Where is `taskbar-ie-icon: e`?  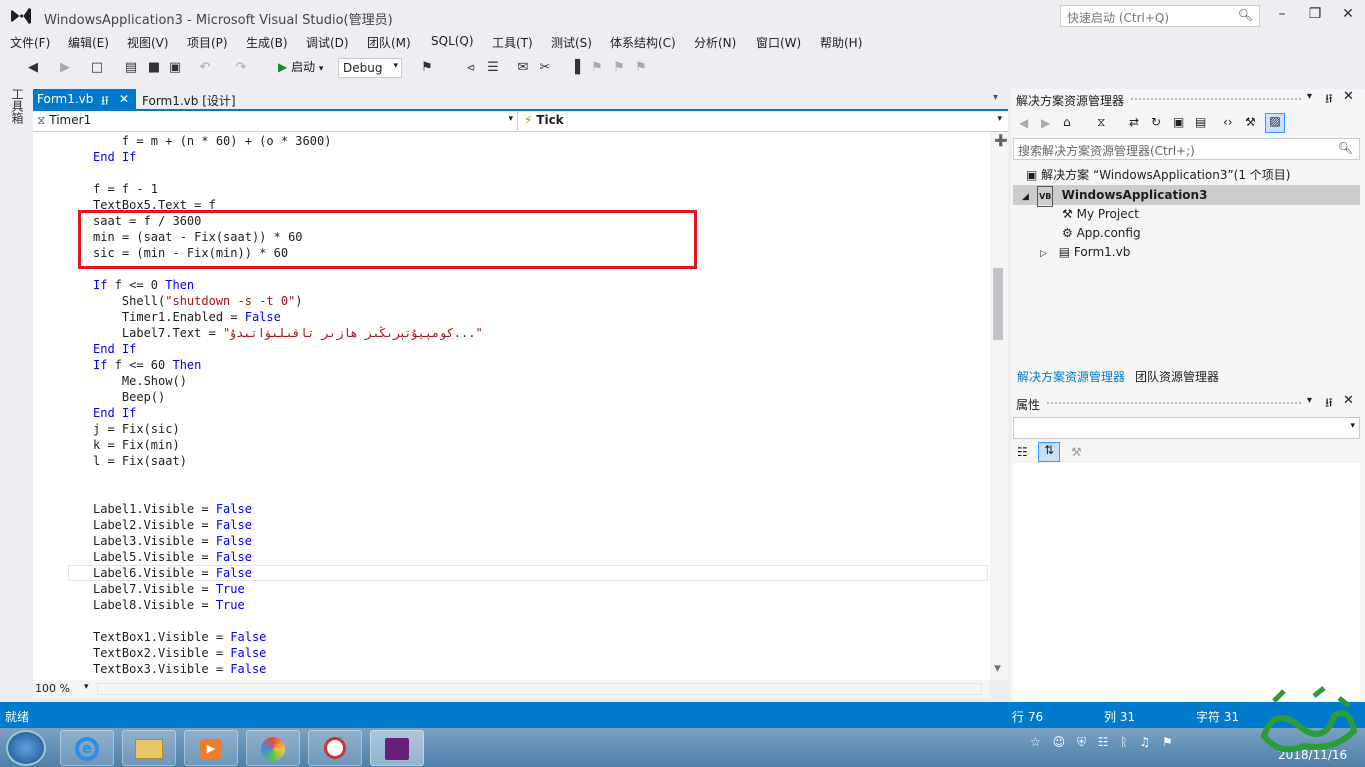 taskbar-ie-icon: e is located at coordinates (87, 748).